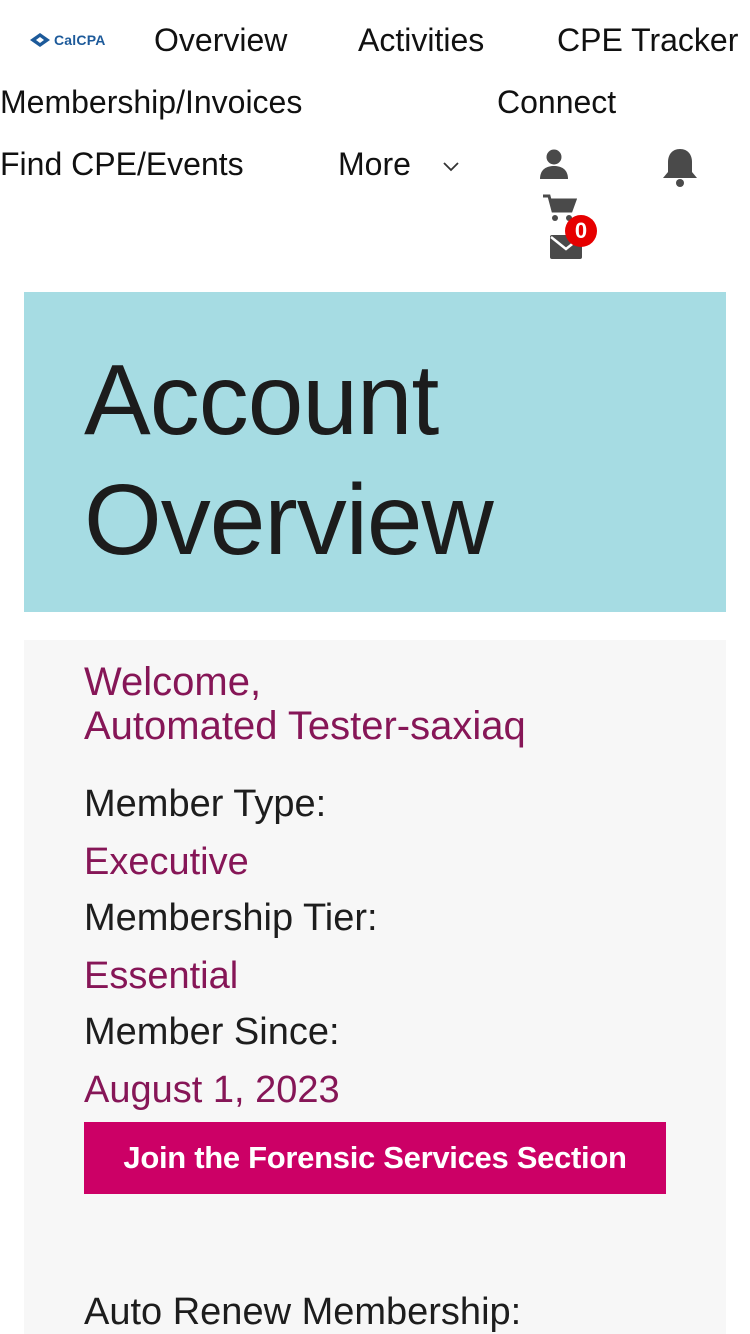  What do you see at coordinates (303, 1312) in the screenshot?
I see `auto-renew-label: Auto Renew Membership:` at bounding box center [303, 1312].